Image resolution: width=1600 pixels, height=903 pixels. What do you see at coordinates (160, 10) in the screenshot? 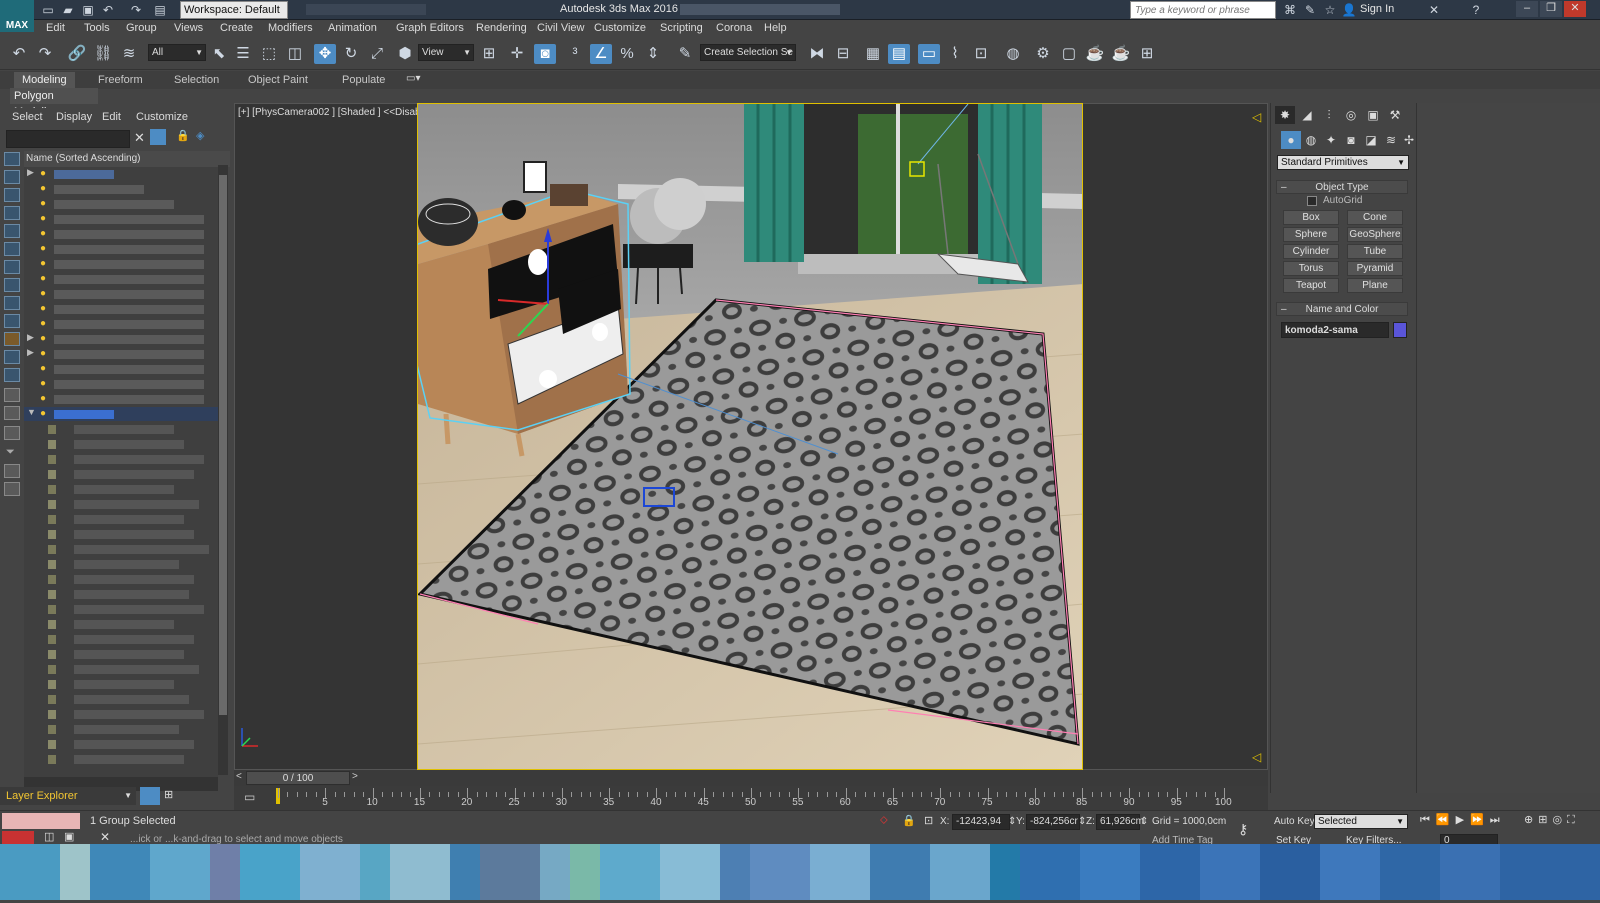
I see `project-folder-icon: ▤` at bounding box center [160, 10].